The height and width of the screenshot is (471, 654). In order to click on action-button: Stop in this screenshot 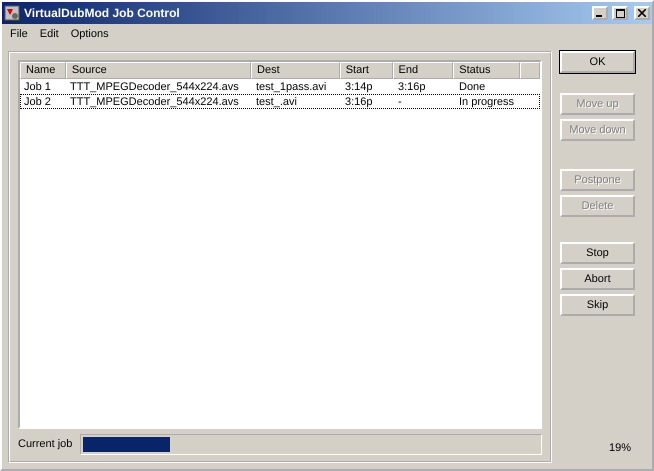, I will do `click(597, 253)`.